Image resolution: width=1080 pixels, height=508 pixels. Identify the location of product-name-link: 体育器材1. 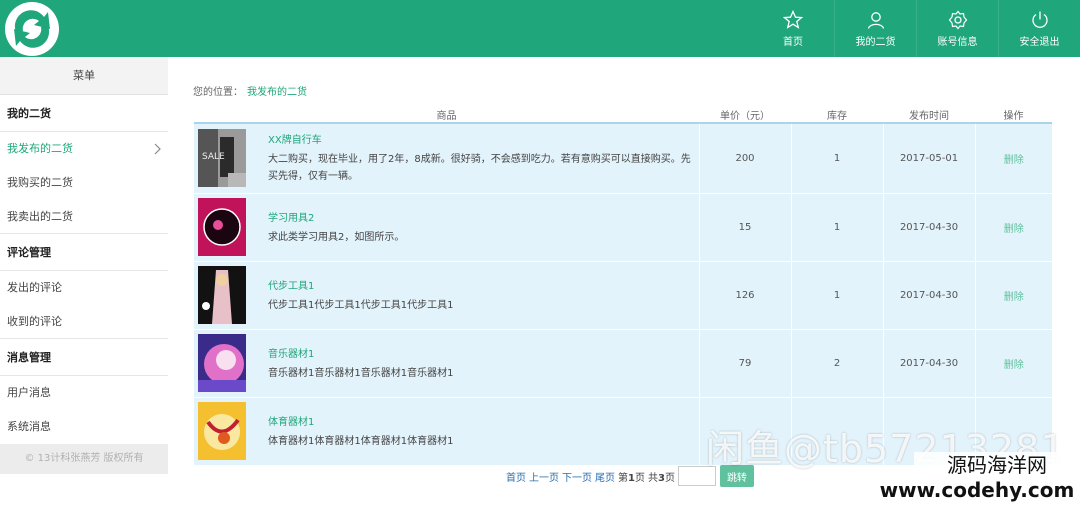
(360, 420).